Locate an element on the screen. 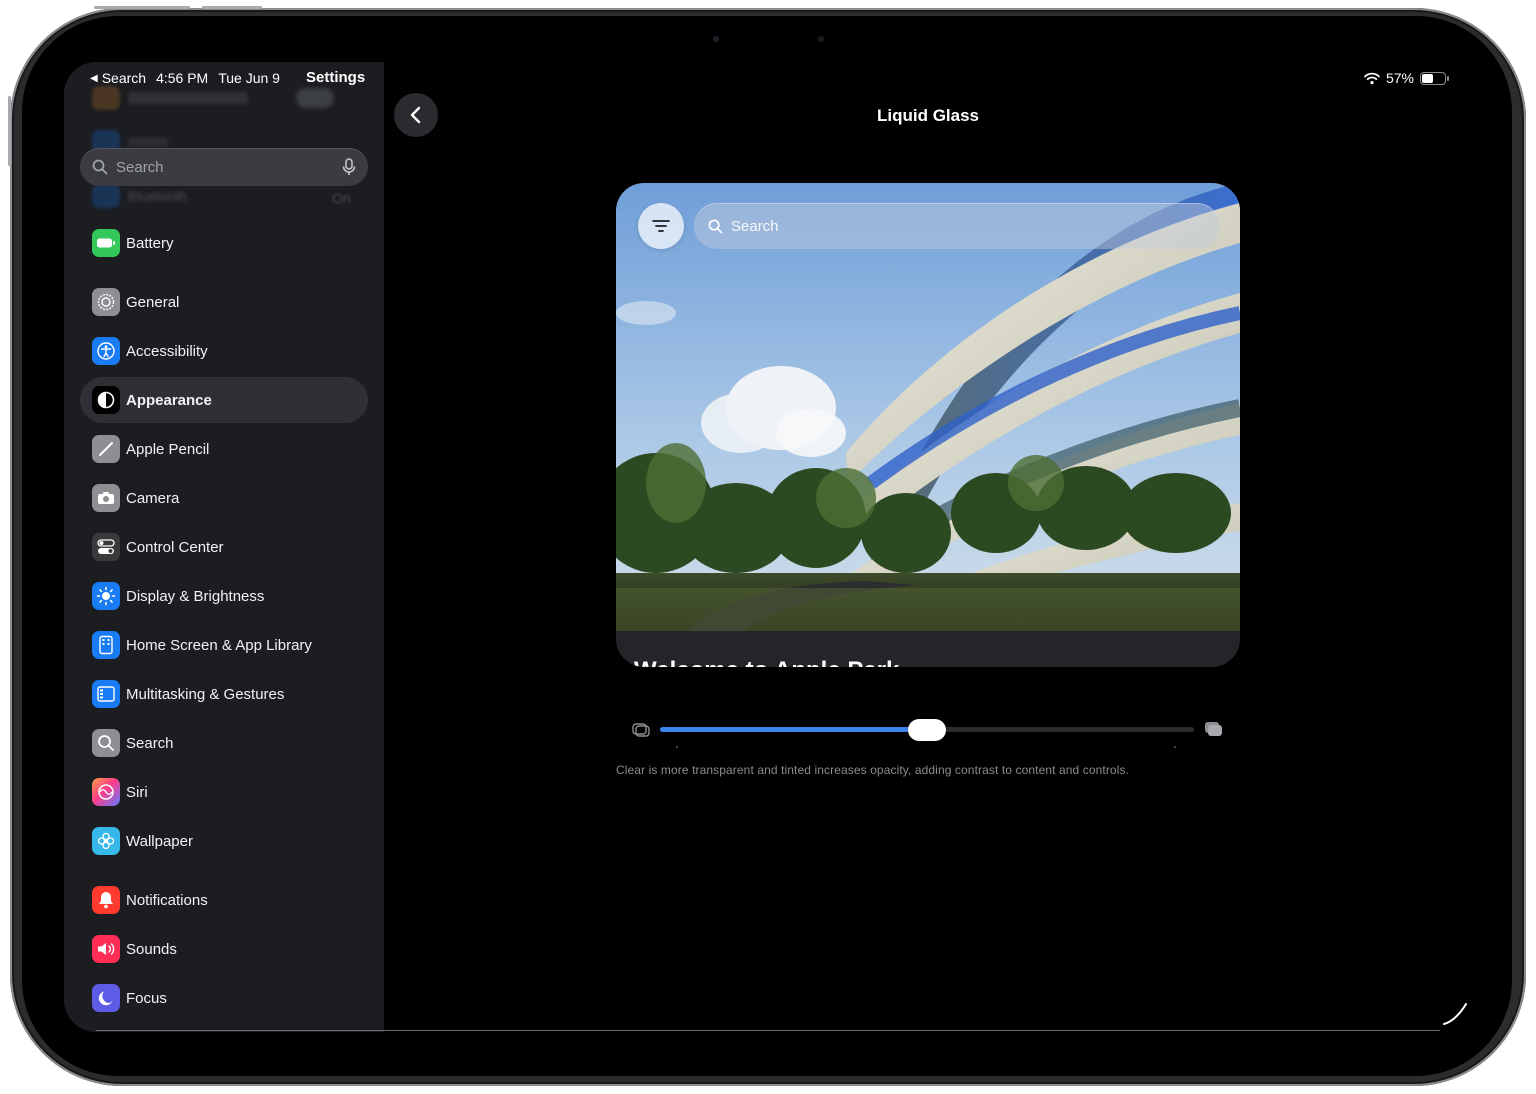 Image resolution: width=1536 pixels, height=1094 pixels. page-title: Liquid Glass is located at coordinates (928, 115).